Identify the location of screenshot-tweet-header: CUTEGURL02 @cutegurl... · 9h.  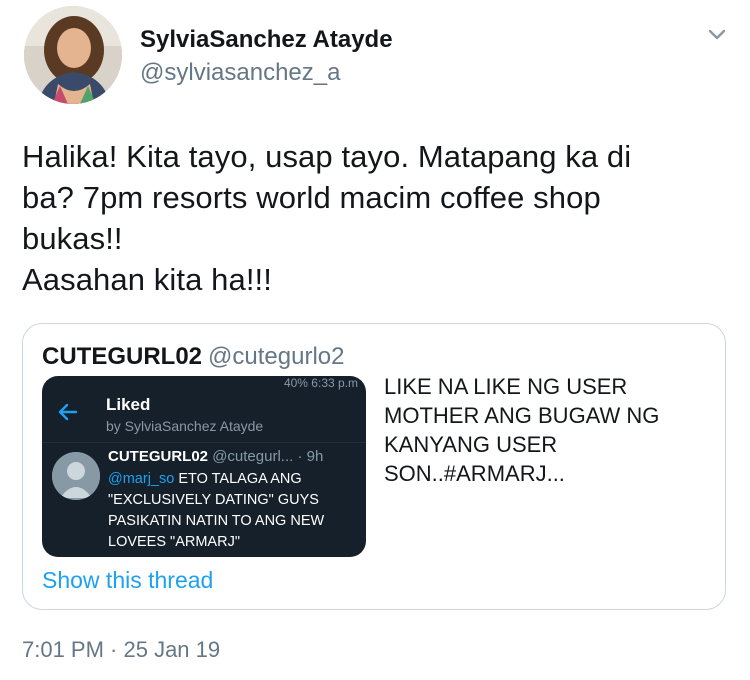
(234, 456).